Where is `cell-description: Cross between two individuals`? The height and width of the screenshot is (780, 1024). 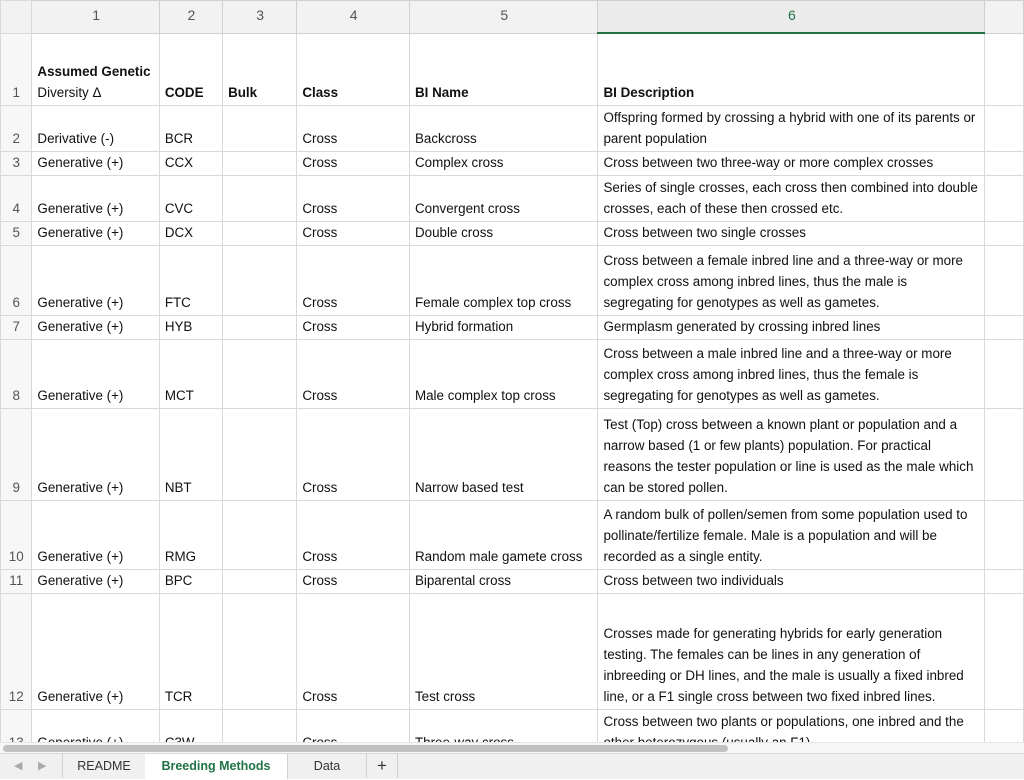
cell-description: Cross between two individuals is located at coordinates (791, 581).